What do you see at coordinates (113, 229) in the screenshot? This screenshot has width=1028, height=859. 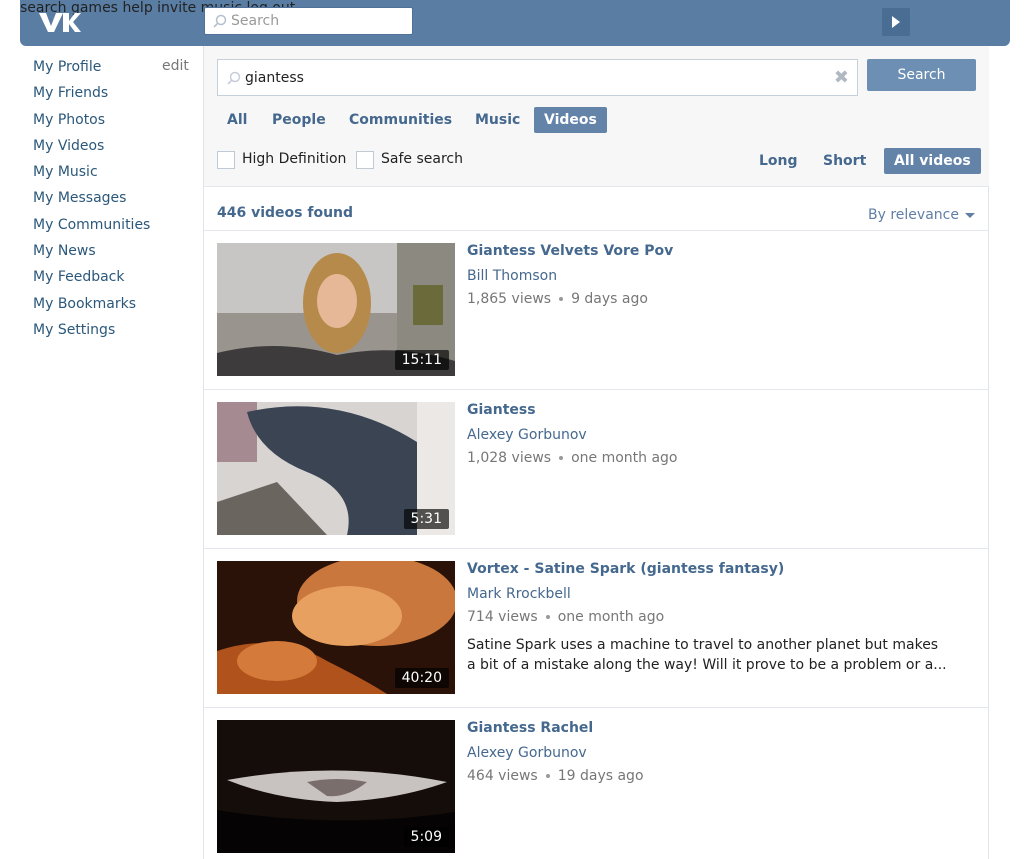 I see `sidebar-item-communities: My Communities` at bounding box center [113, 229].